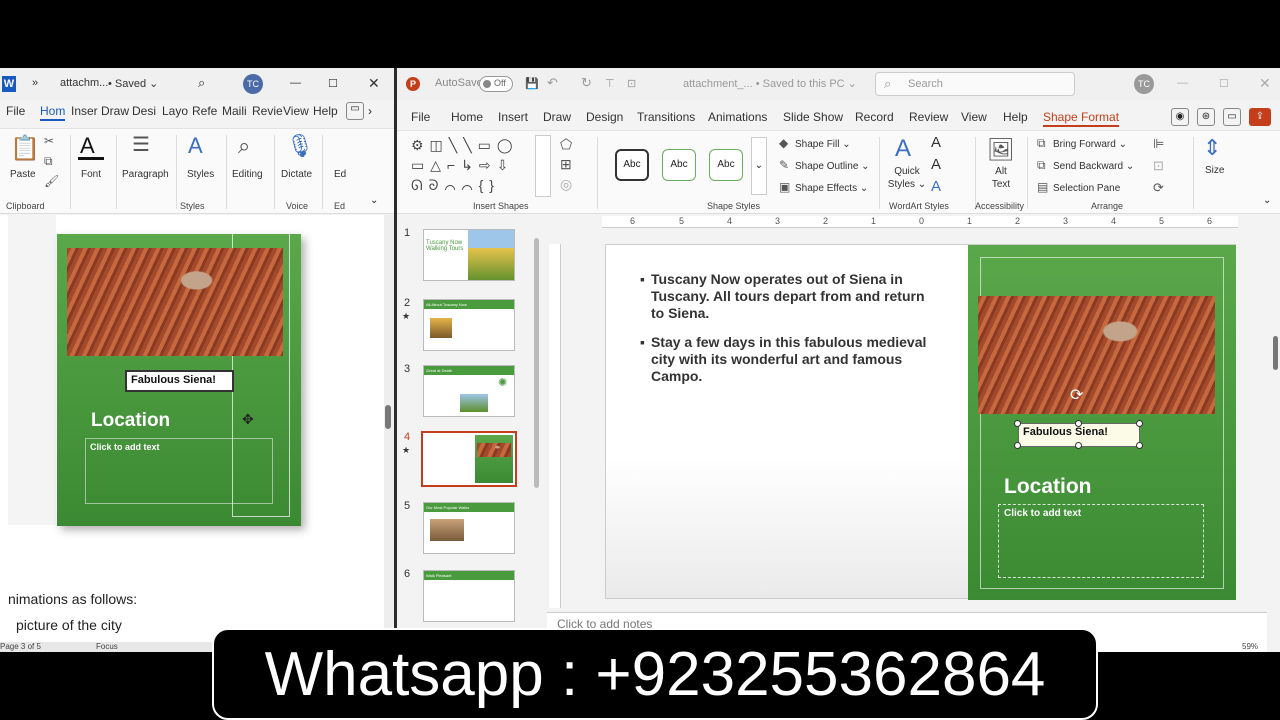  I want to click on tab-home: Home, so click(467, 117).